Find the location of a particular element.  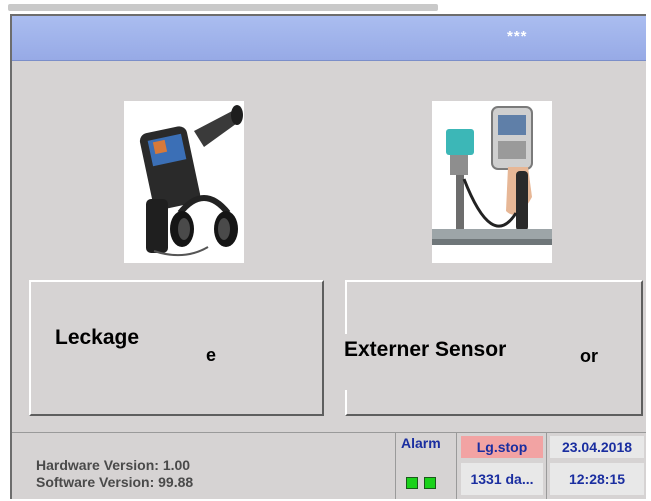

top-bezel is located at coordinates (325, 7).